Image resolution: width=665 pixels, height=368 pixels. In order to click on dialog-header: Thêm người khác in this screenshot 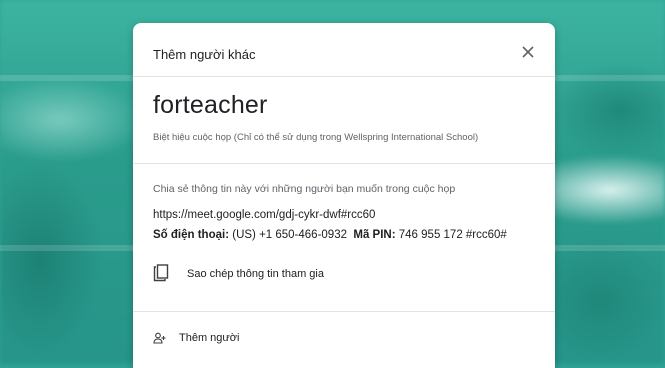, I will do `click(344, 50)`.